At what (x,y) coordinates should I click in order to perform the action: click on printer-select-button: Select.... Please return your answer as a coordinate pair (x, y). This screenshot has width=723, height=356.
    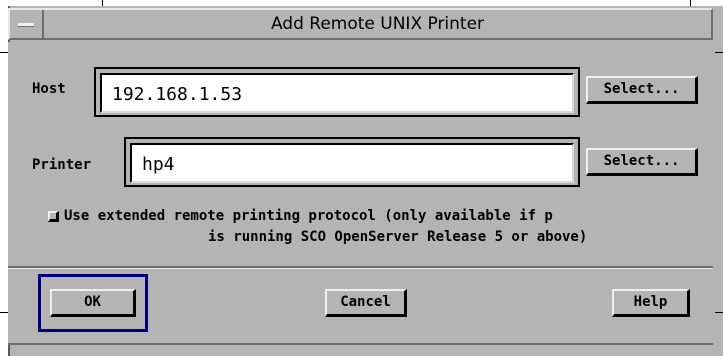
    Looking at the image, I should click on (642, 162).